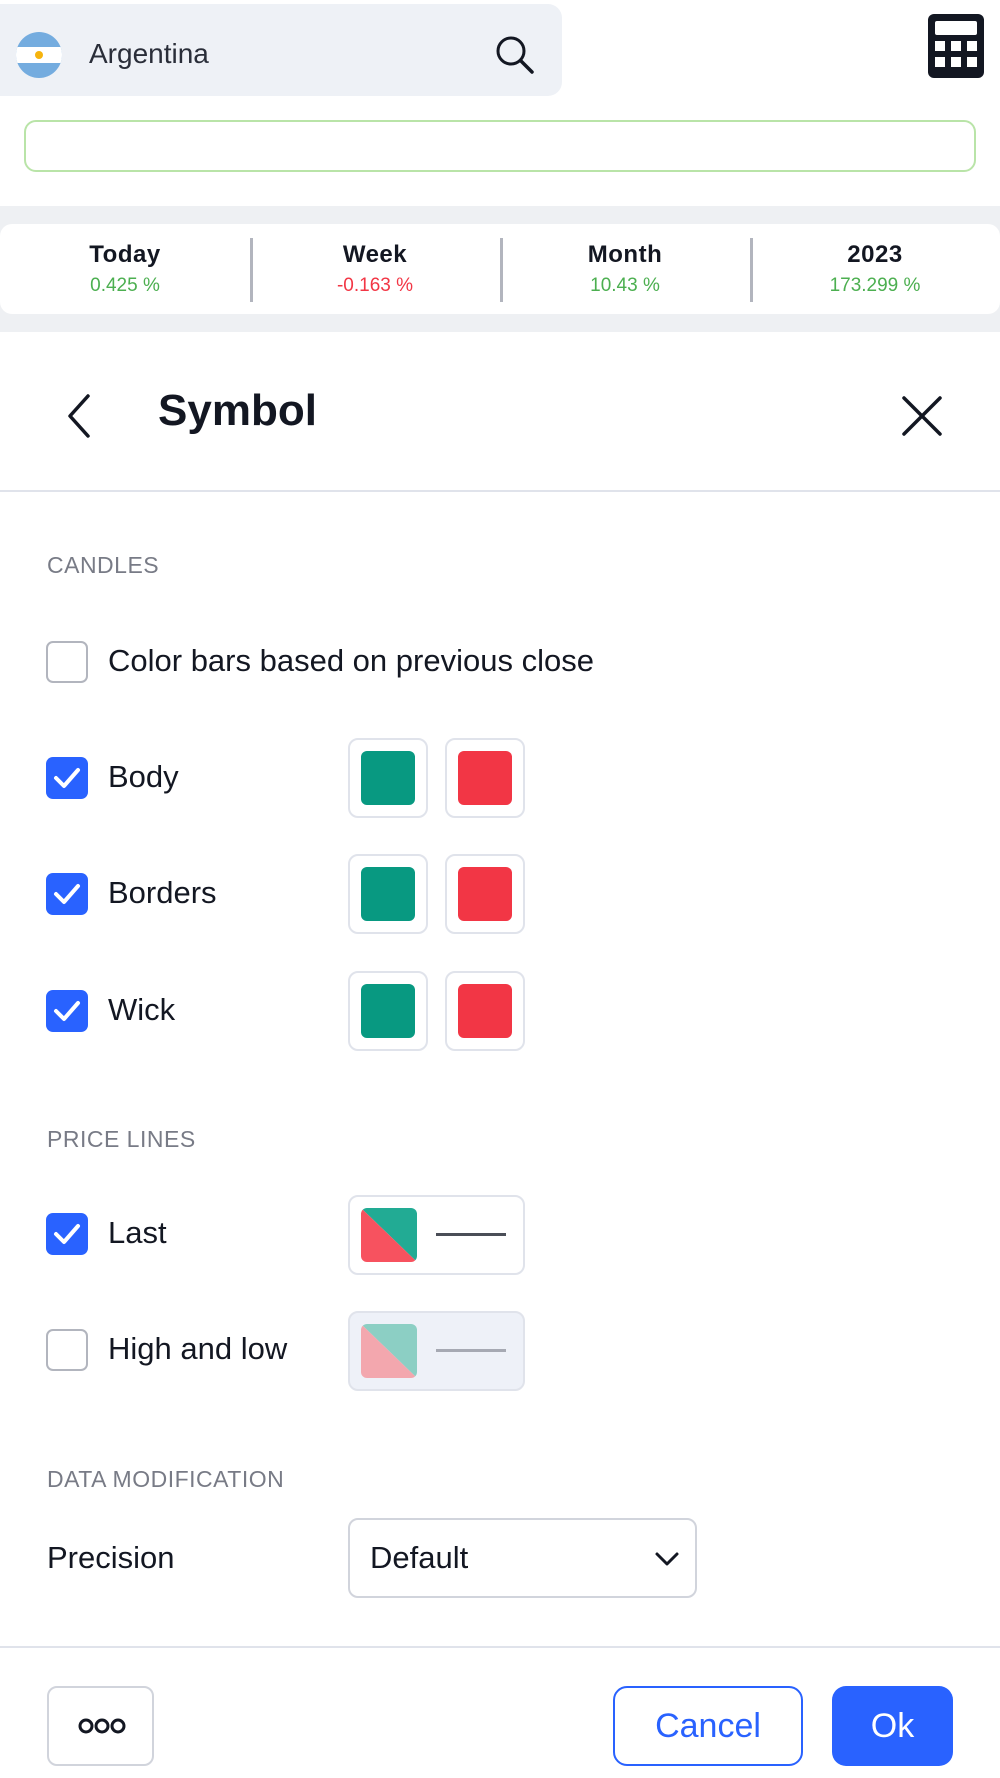  What do you see at coordinates (237, 410) in the screenshot?
I see `dialog-title: Symbol` at bounding box center [237, 410].